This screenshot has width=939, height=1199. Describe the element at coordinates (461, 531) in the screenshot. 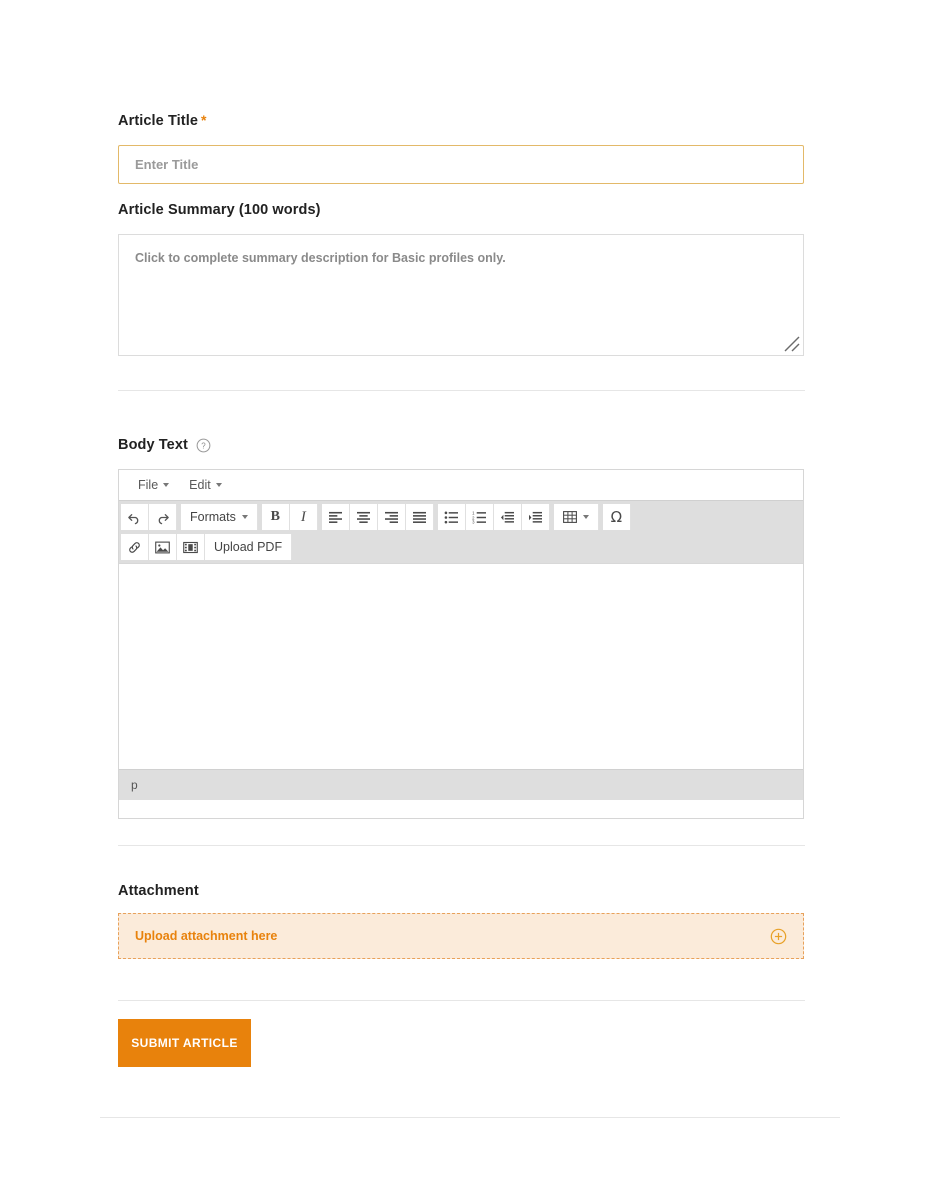

I see `editor-toolbar: Formats B I 1 2 3 Ω Upload PDF` at that location.